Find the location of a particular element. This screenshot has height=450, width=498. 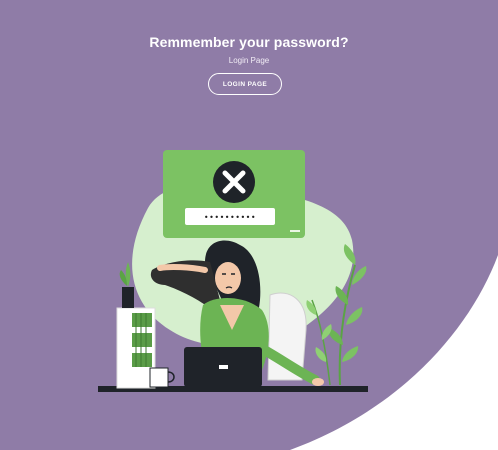

page-subtitle: Login Page is located at coordinates (249, 60).